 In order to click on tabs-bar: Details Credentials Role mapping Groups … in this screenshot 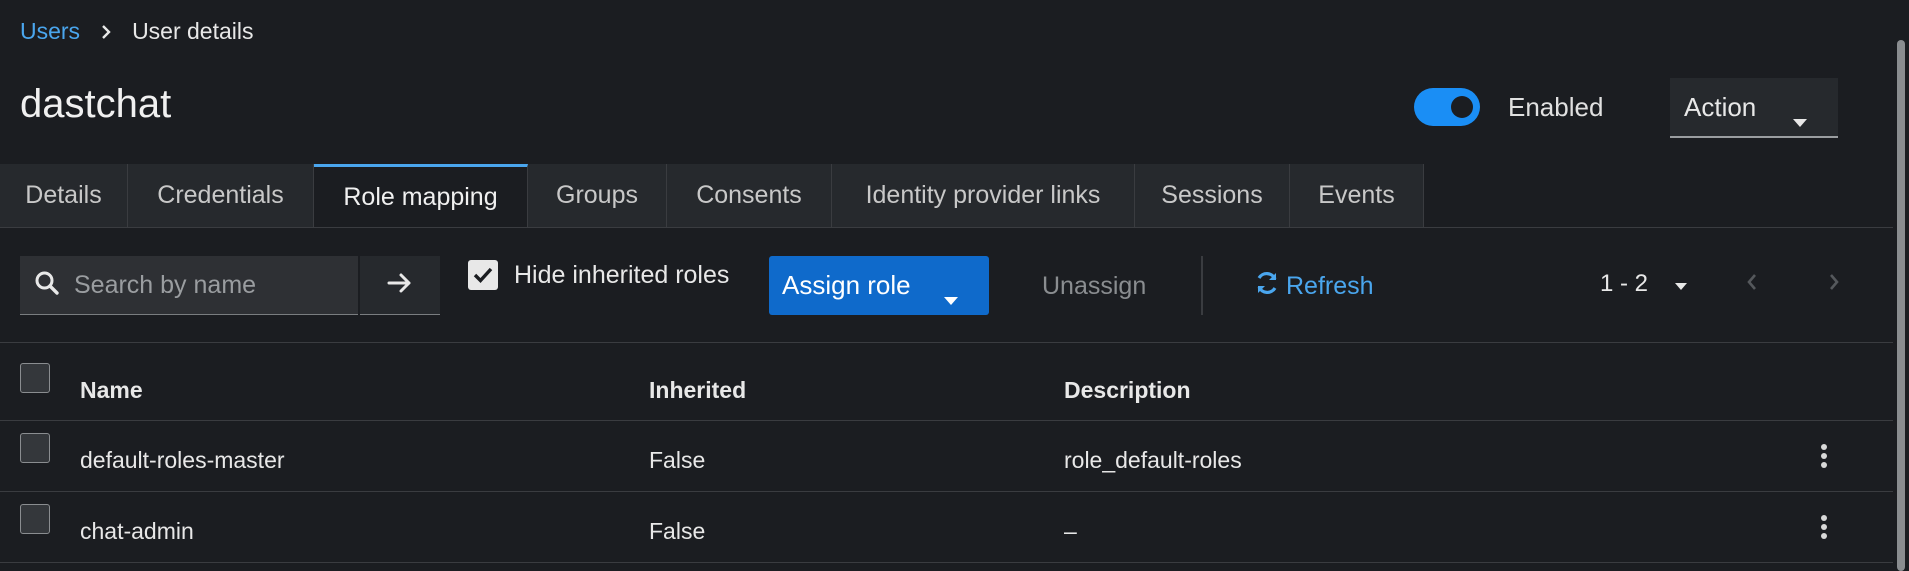, I will do `click(946, 196)`.